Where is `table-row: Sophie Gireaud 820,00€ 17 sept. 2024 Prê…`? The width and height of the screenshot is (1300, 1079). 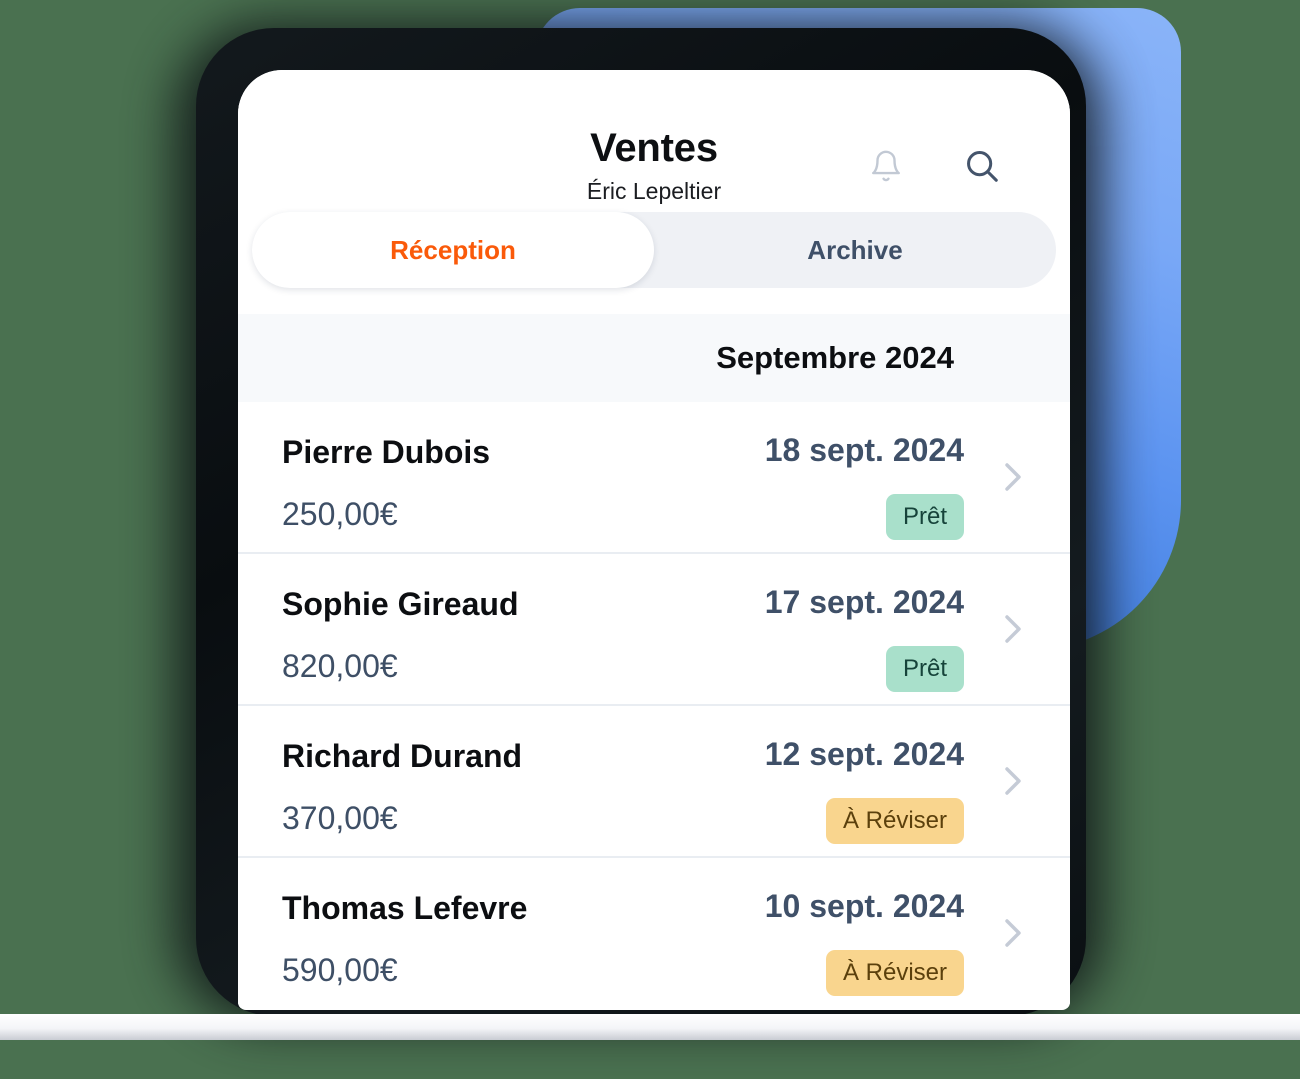
table-row: Sophie Gireaud 820,00€ 17 sept. 2024 Prê… is located at coordinates (654, 630).